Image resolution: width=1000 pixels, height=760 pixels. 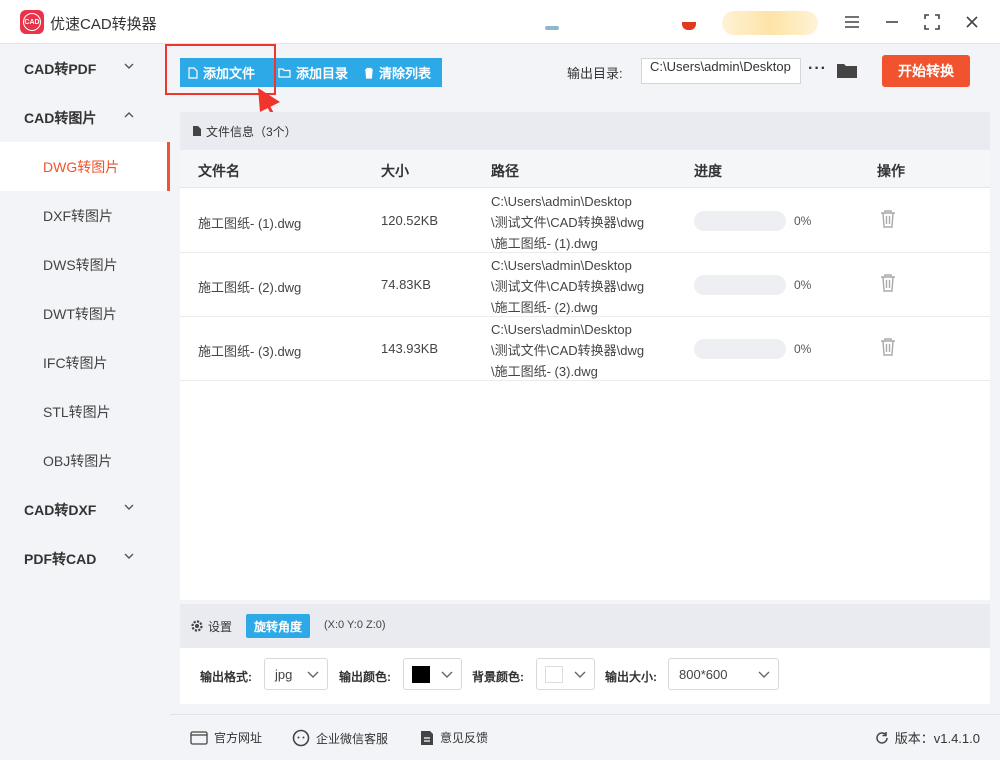 I want to click on file-size: 143.93KB, so click(x=410, y=348).